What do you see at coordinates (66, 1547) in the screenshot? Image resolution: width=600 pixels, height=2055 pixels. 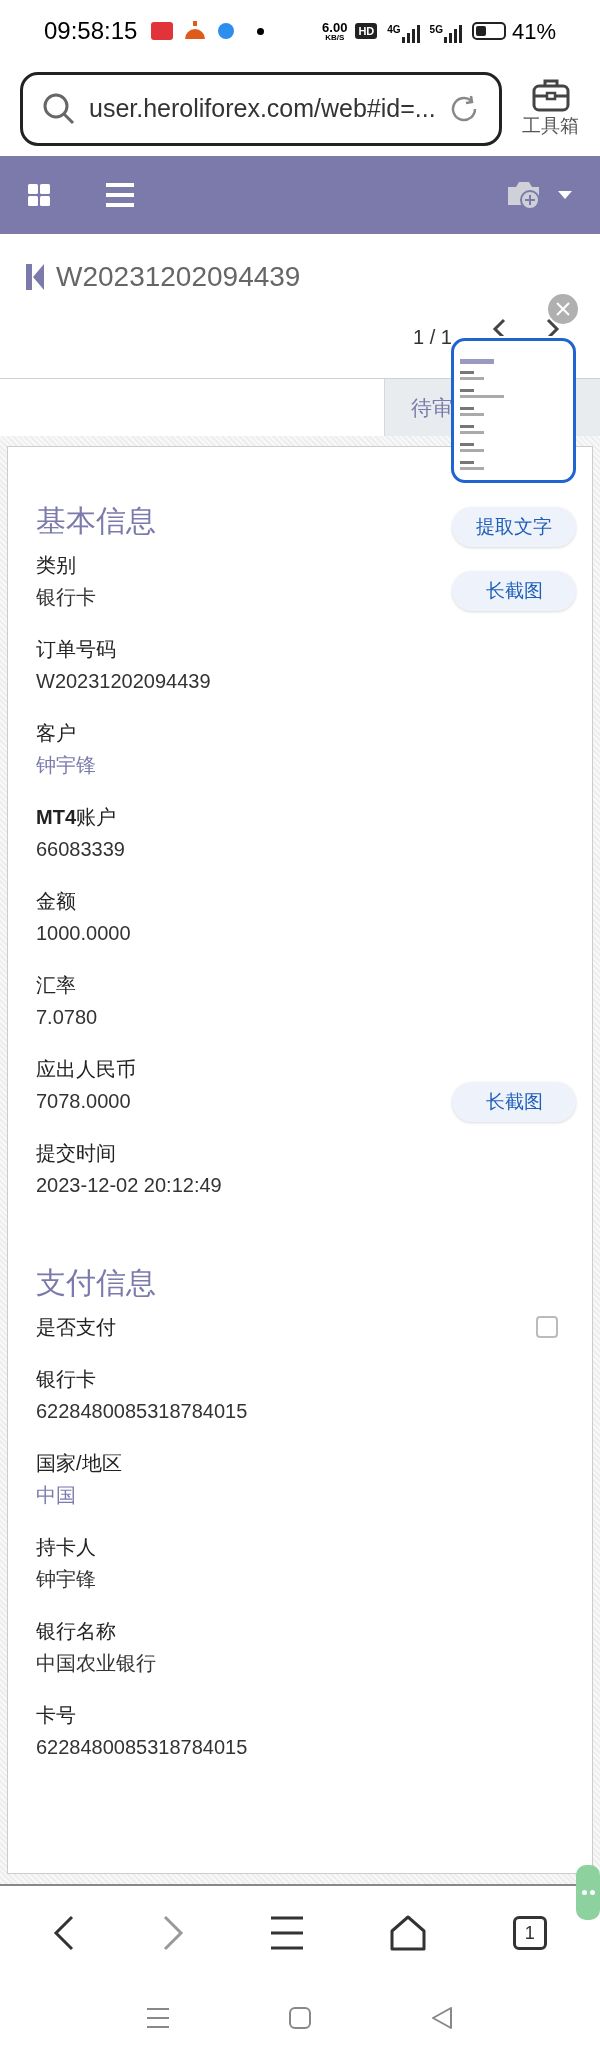 I see `field-label: 持卡人` at bounding box center [66, 1547].